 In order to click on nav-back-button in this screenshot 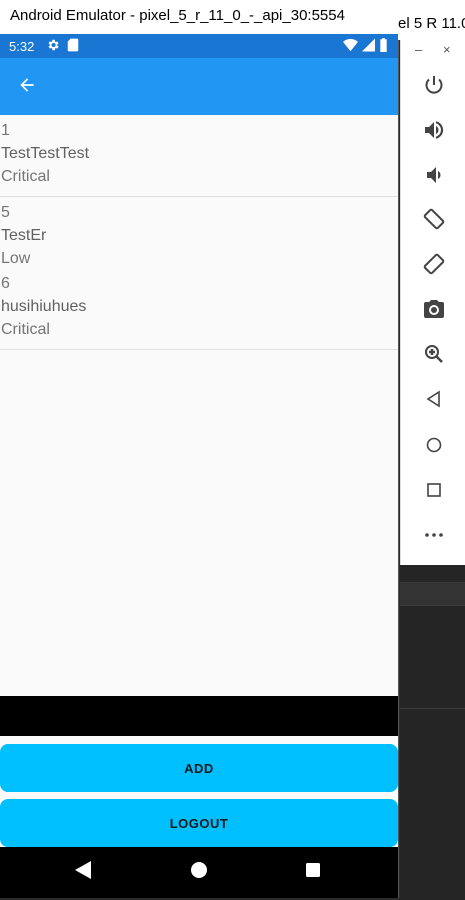, I will do `click(83, 872)`.